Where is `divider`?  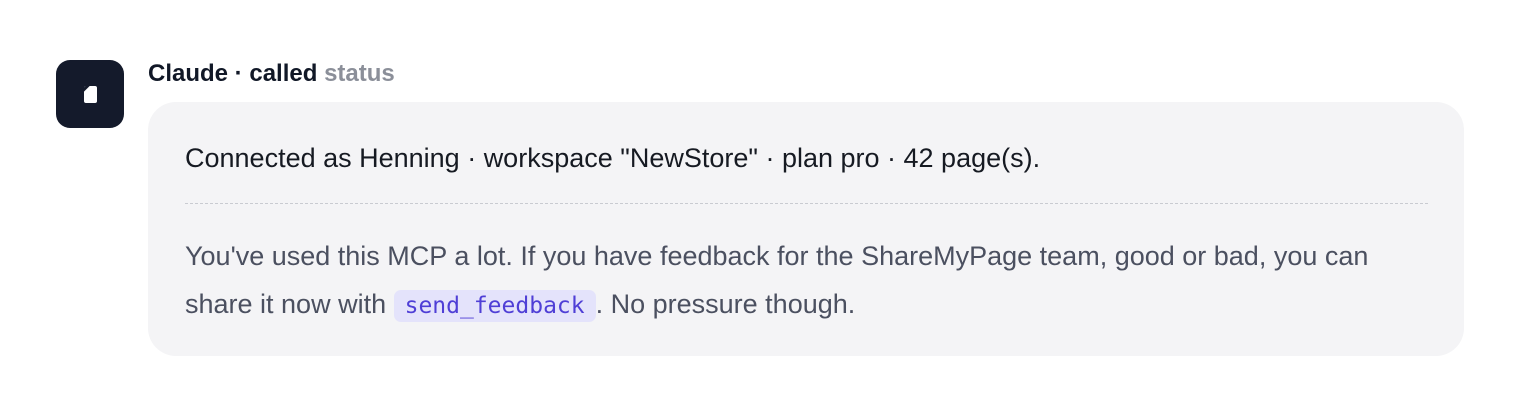
divider is located at coordinates (806, 203).